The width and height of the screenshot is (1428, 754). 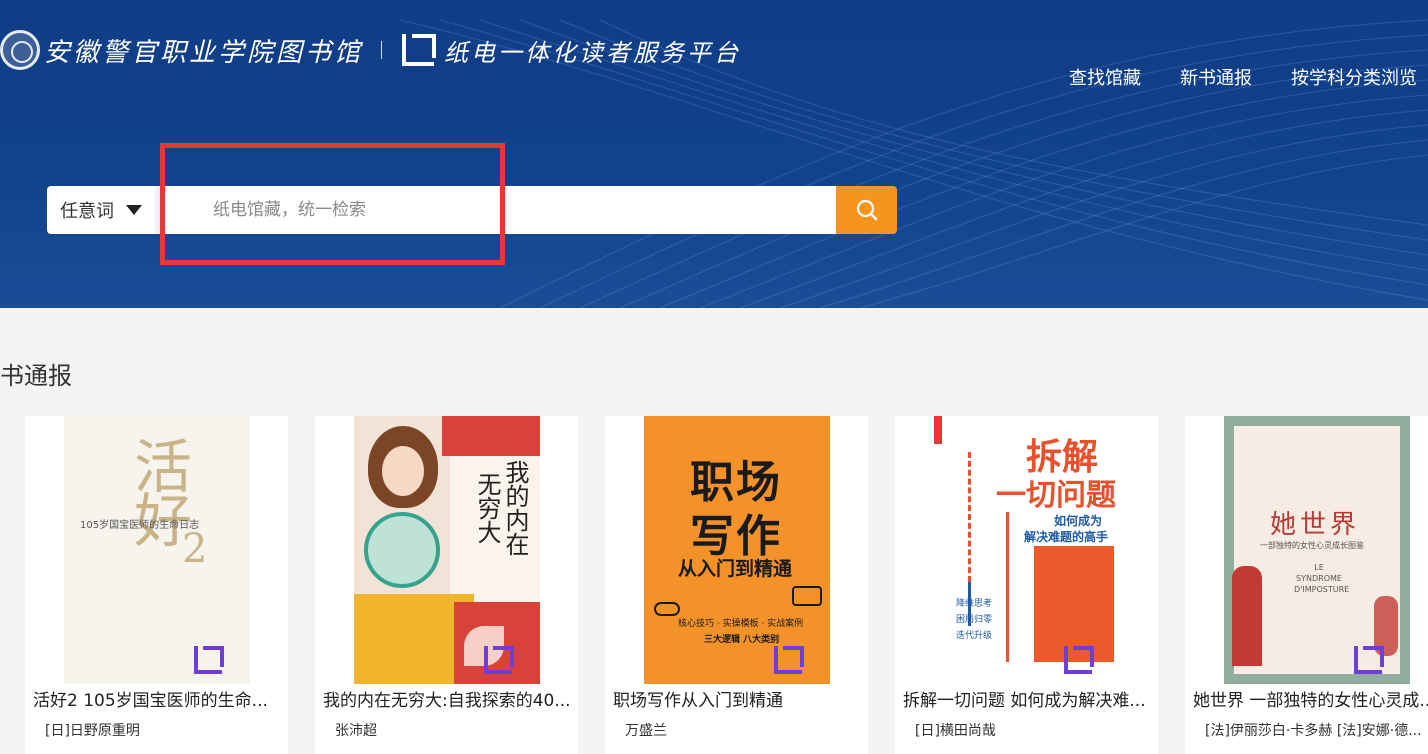 I want to click on search-icon, so click(x=866, y=210).